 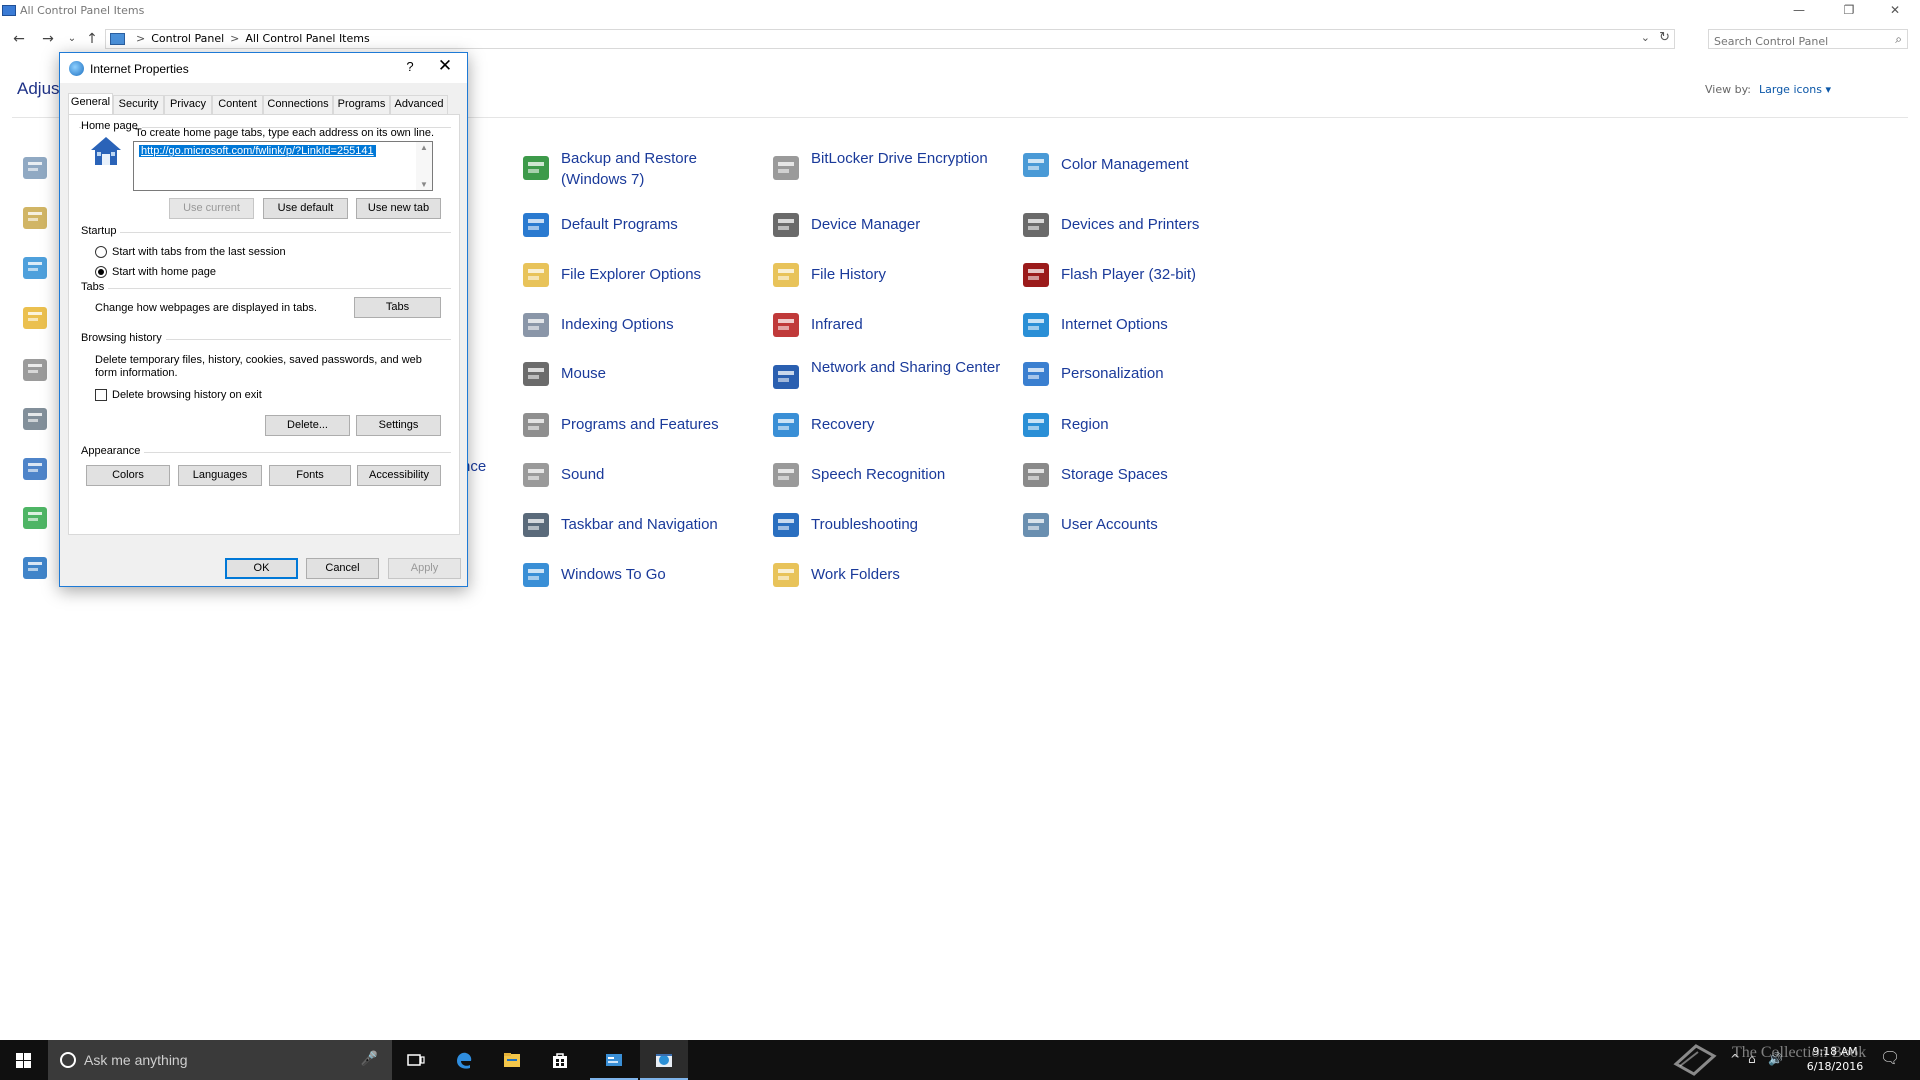 What do you see at coordinates (1794, 41) in the screenshot?
I see `search-input` at bounding box center [1794, 41].